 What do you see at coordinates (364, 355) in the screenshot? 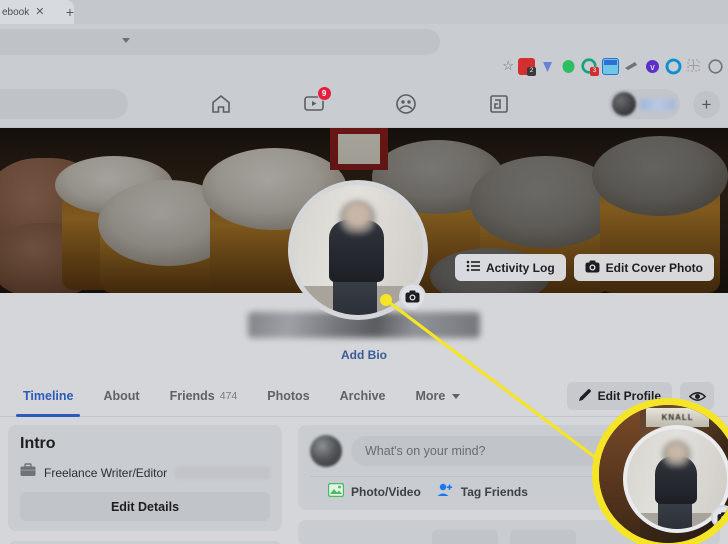
I see `add-bio-link: Add Bio` at bounding box center [364, 355].